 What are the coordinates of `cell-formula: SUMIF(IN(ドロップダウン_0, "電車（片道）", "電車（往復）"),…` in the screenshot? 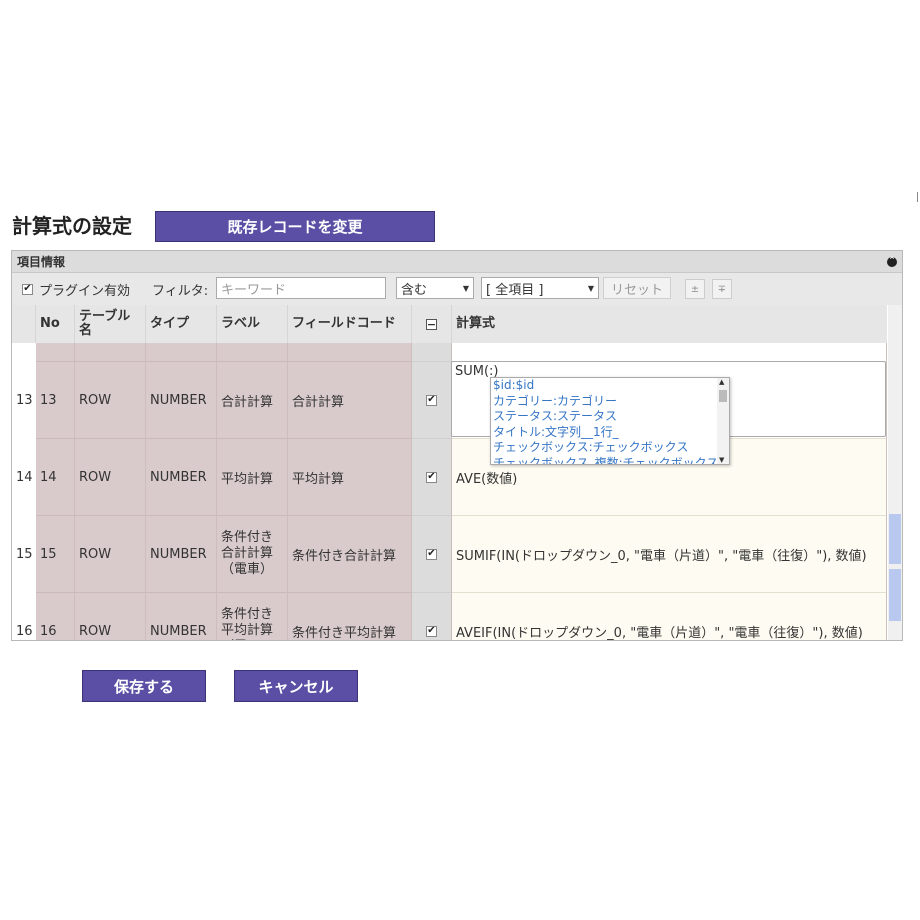 It's located at (669, 554).